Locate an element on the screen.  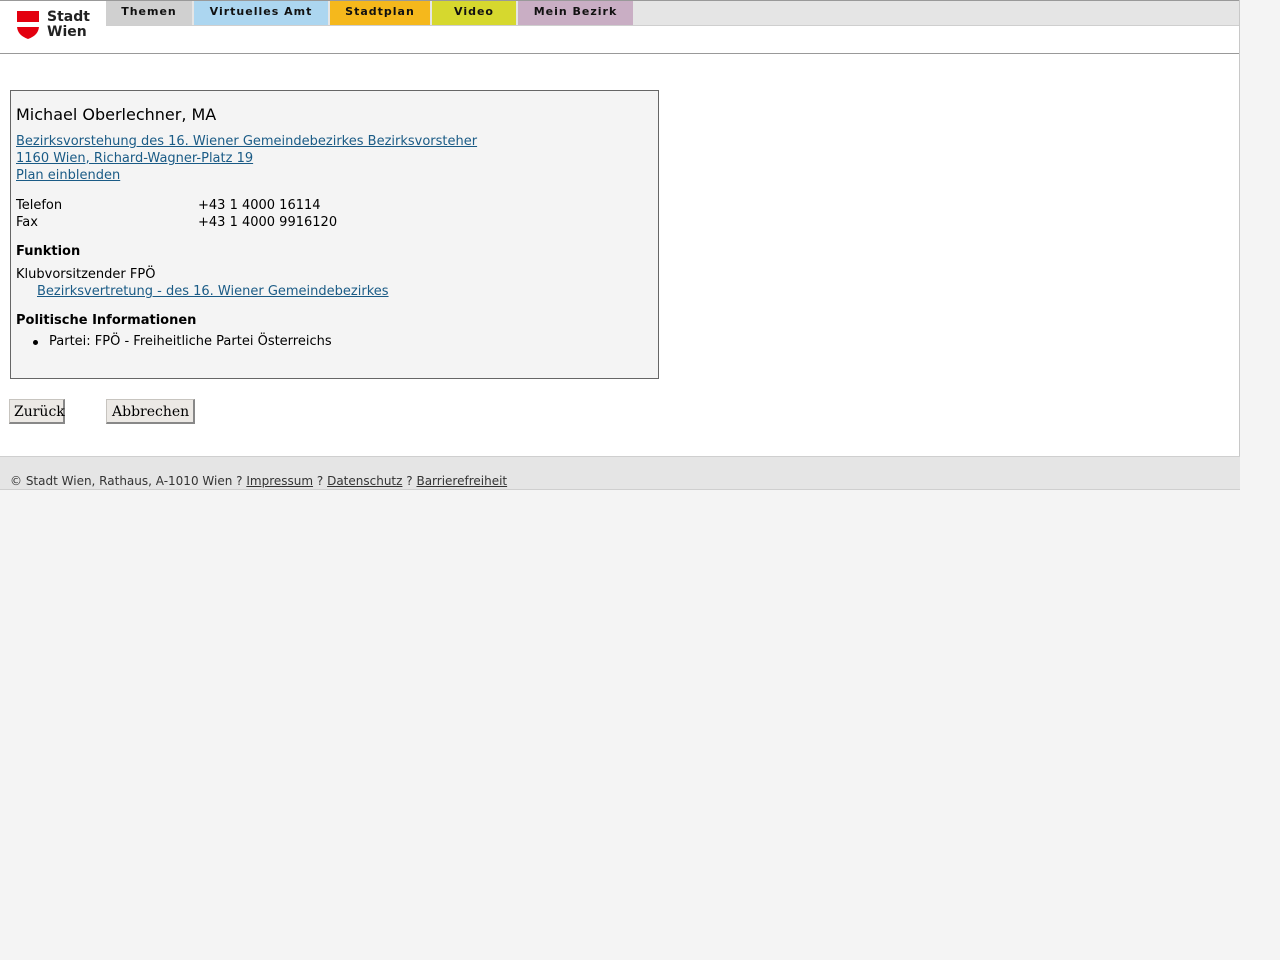
cancel-button: Abbrechen is located at coordinates (150, 411).